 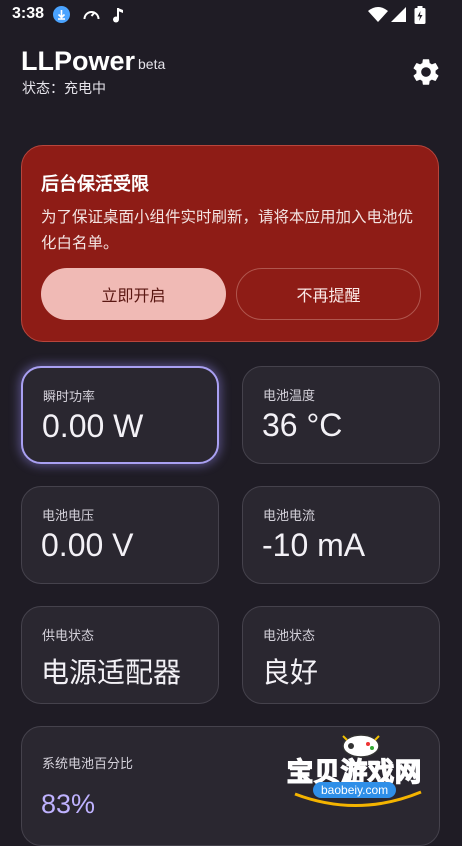 I want to click on beta-badge: beta, so click(x=152, y=64).